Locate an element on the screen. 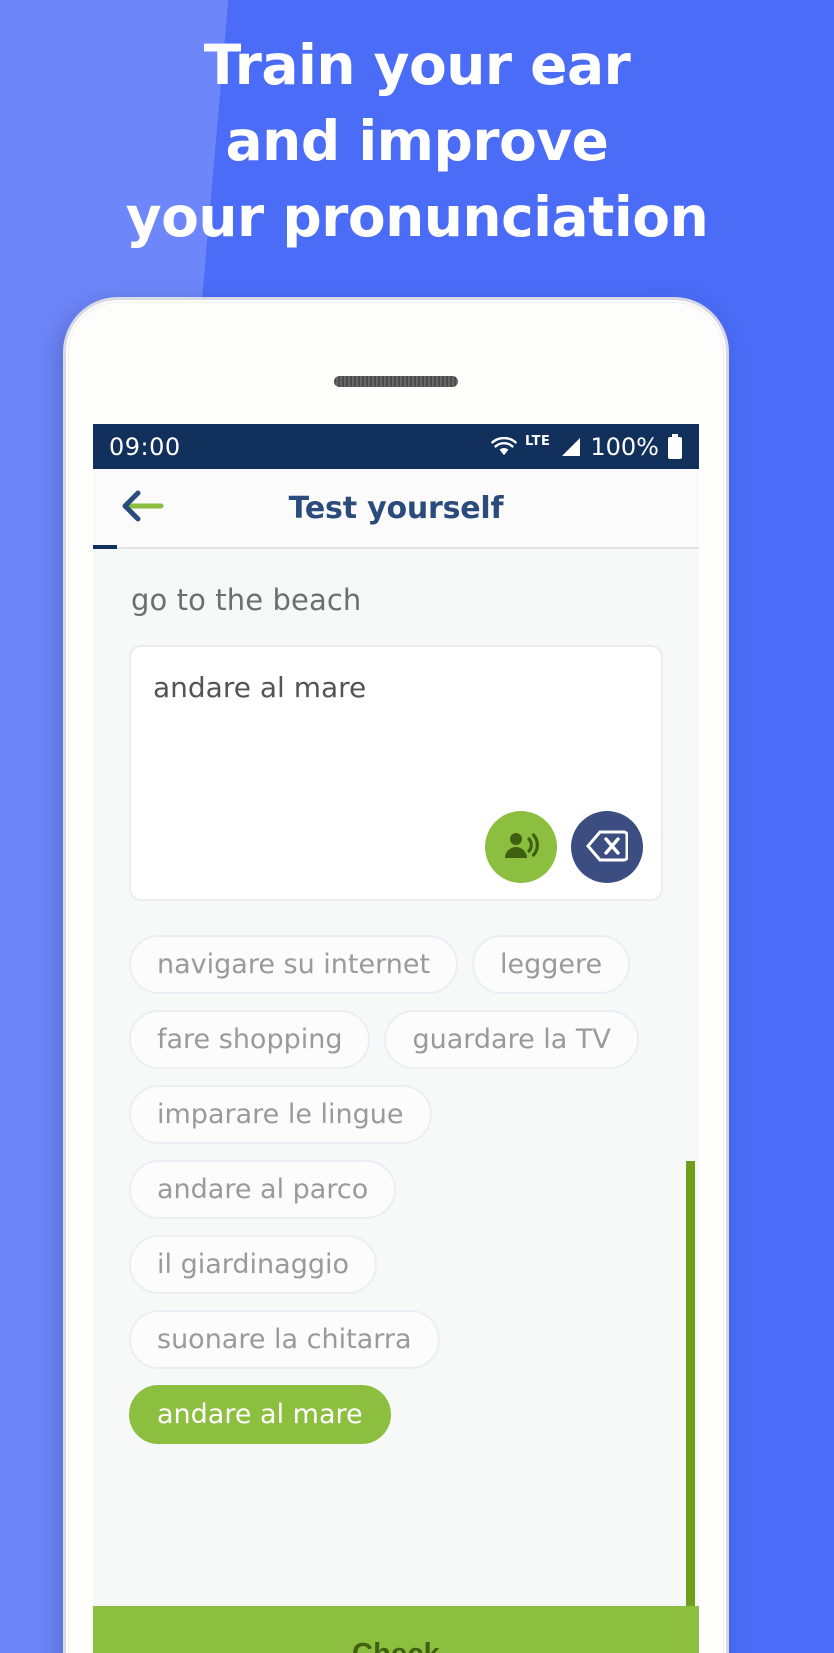 The width and height of the screenshot is (834, 1653). answer-input-value: andare al mare is located at coordinates (396, 687).